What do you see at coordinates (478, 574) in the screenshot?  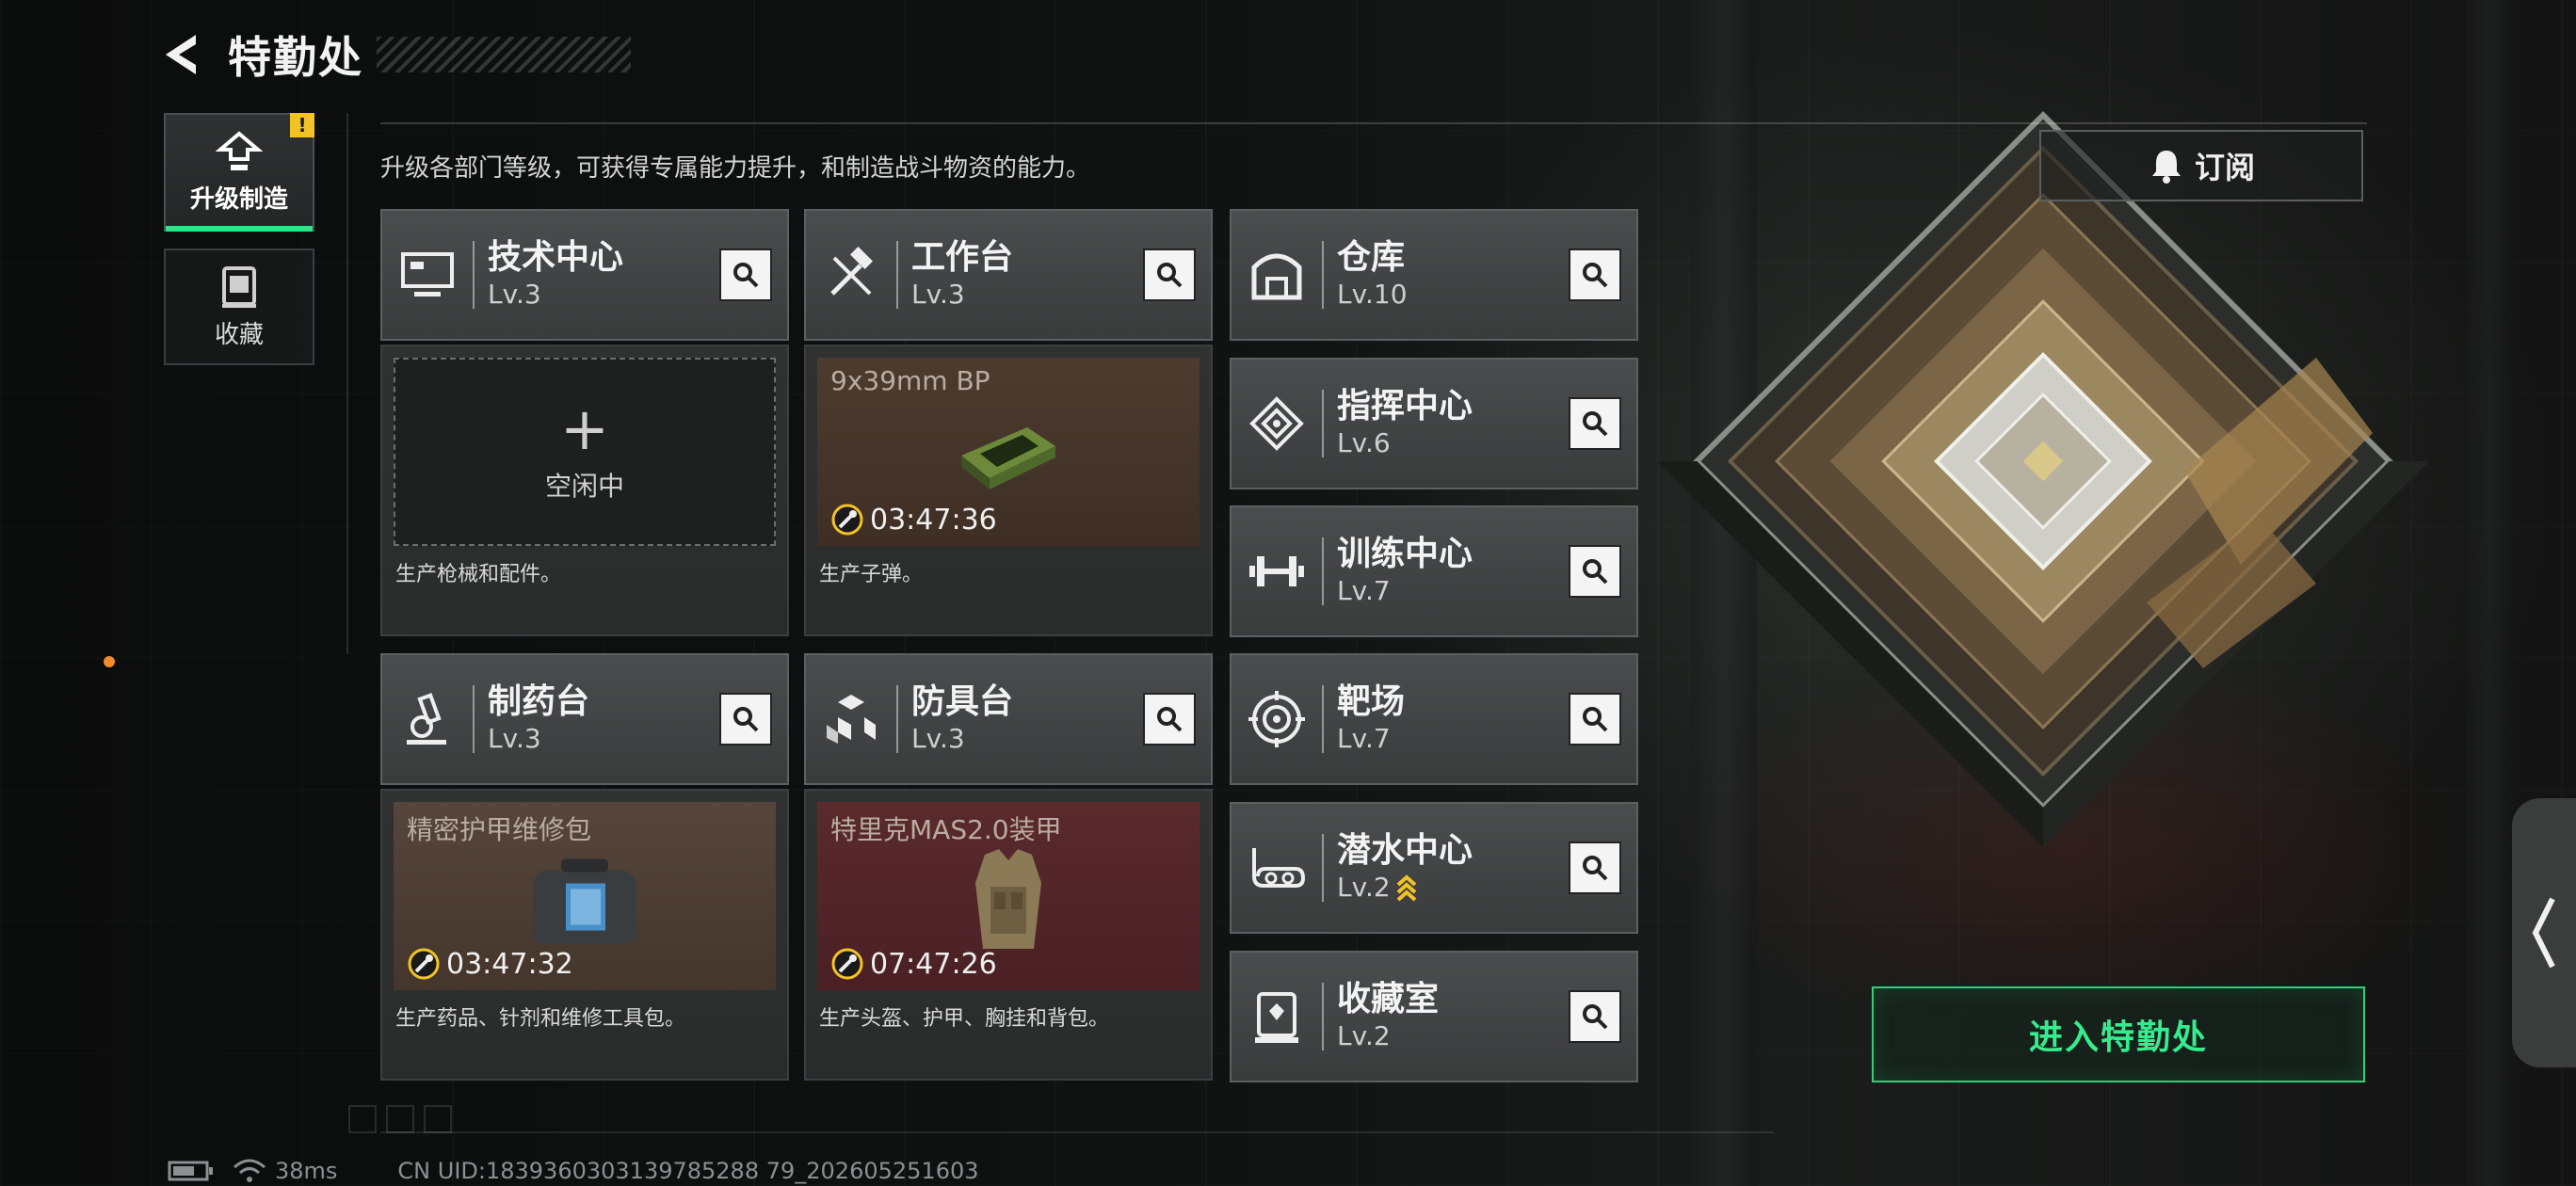 I see `facility-description: 生产枪械和配件。` at bounding box center [478, 574].